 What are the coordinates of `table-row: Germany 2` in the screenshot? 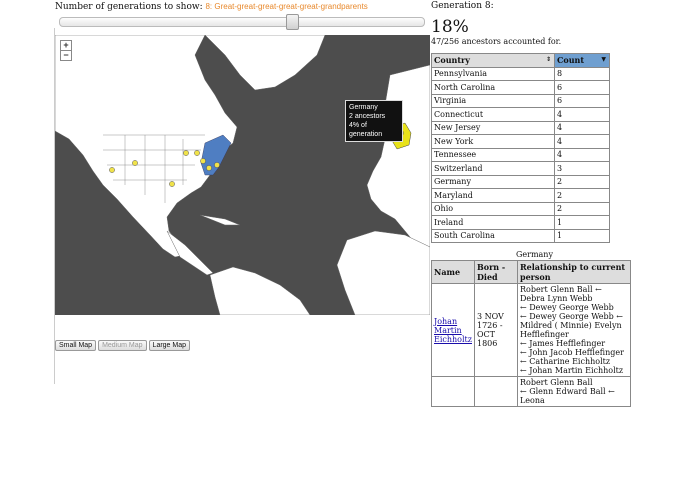 It's located at (520, 181).